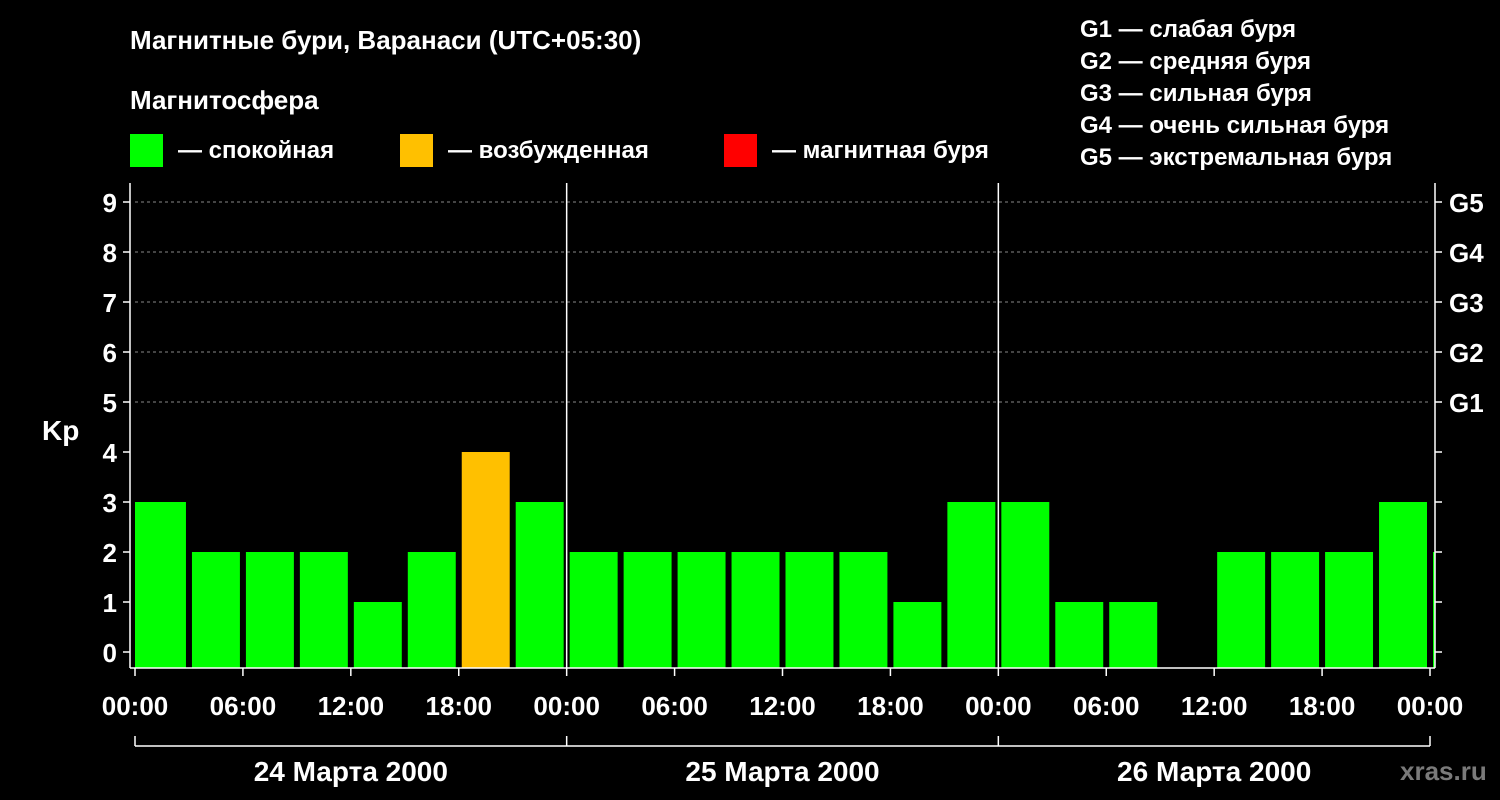 This screenshot has width=1500, height=800. Describe the element at coordinates (224, 100) in the screenshot. I see `legend-heading: Магнитосфера` at that location.